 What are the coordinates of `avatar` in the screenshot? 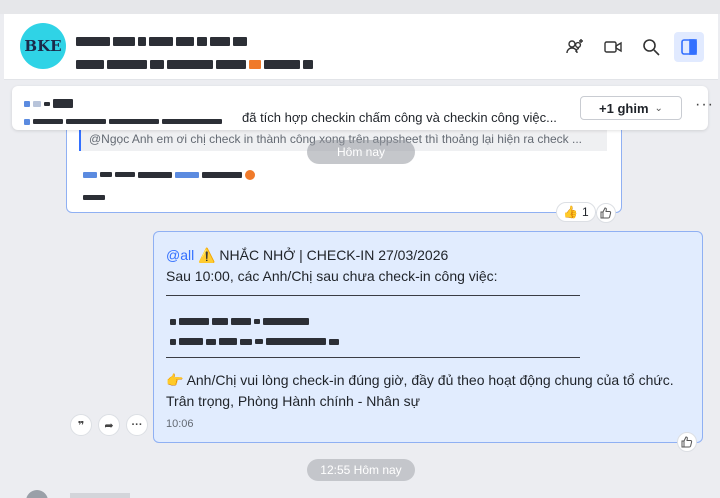 It's located at (37, 494).